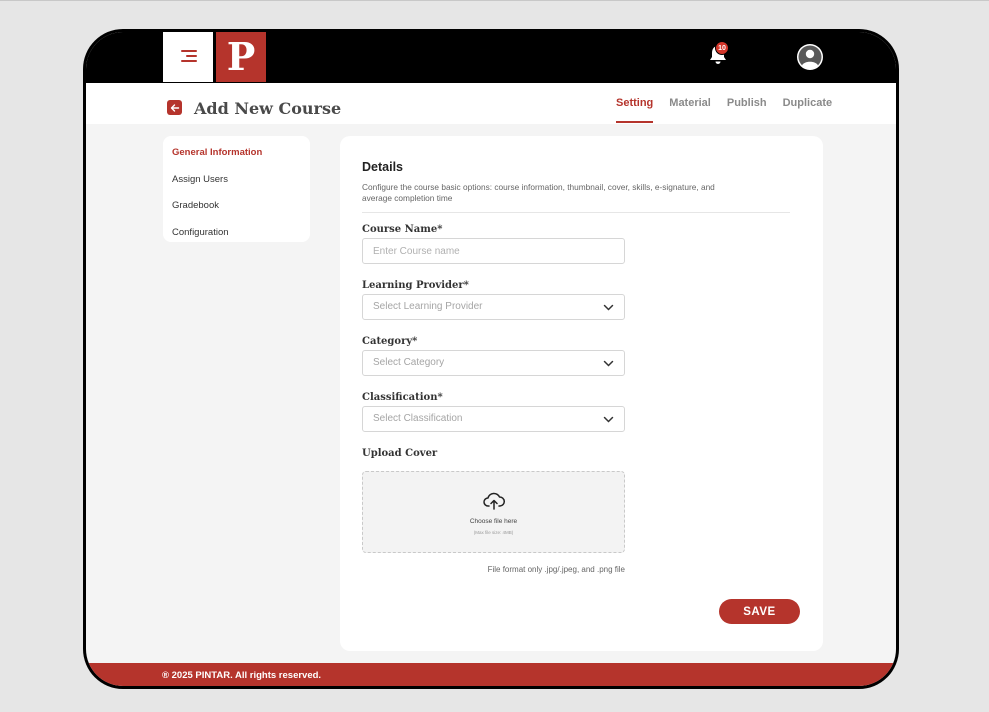 This screenshot has height=712, width=989. What do you see at coordinates (491, 57) in the screenshot?
I see `top-bar: P 10` at bounding box center [491, 57].